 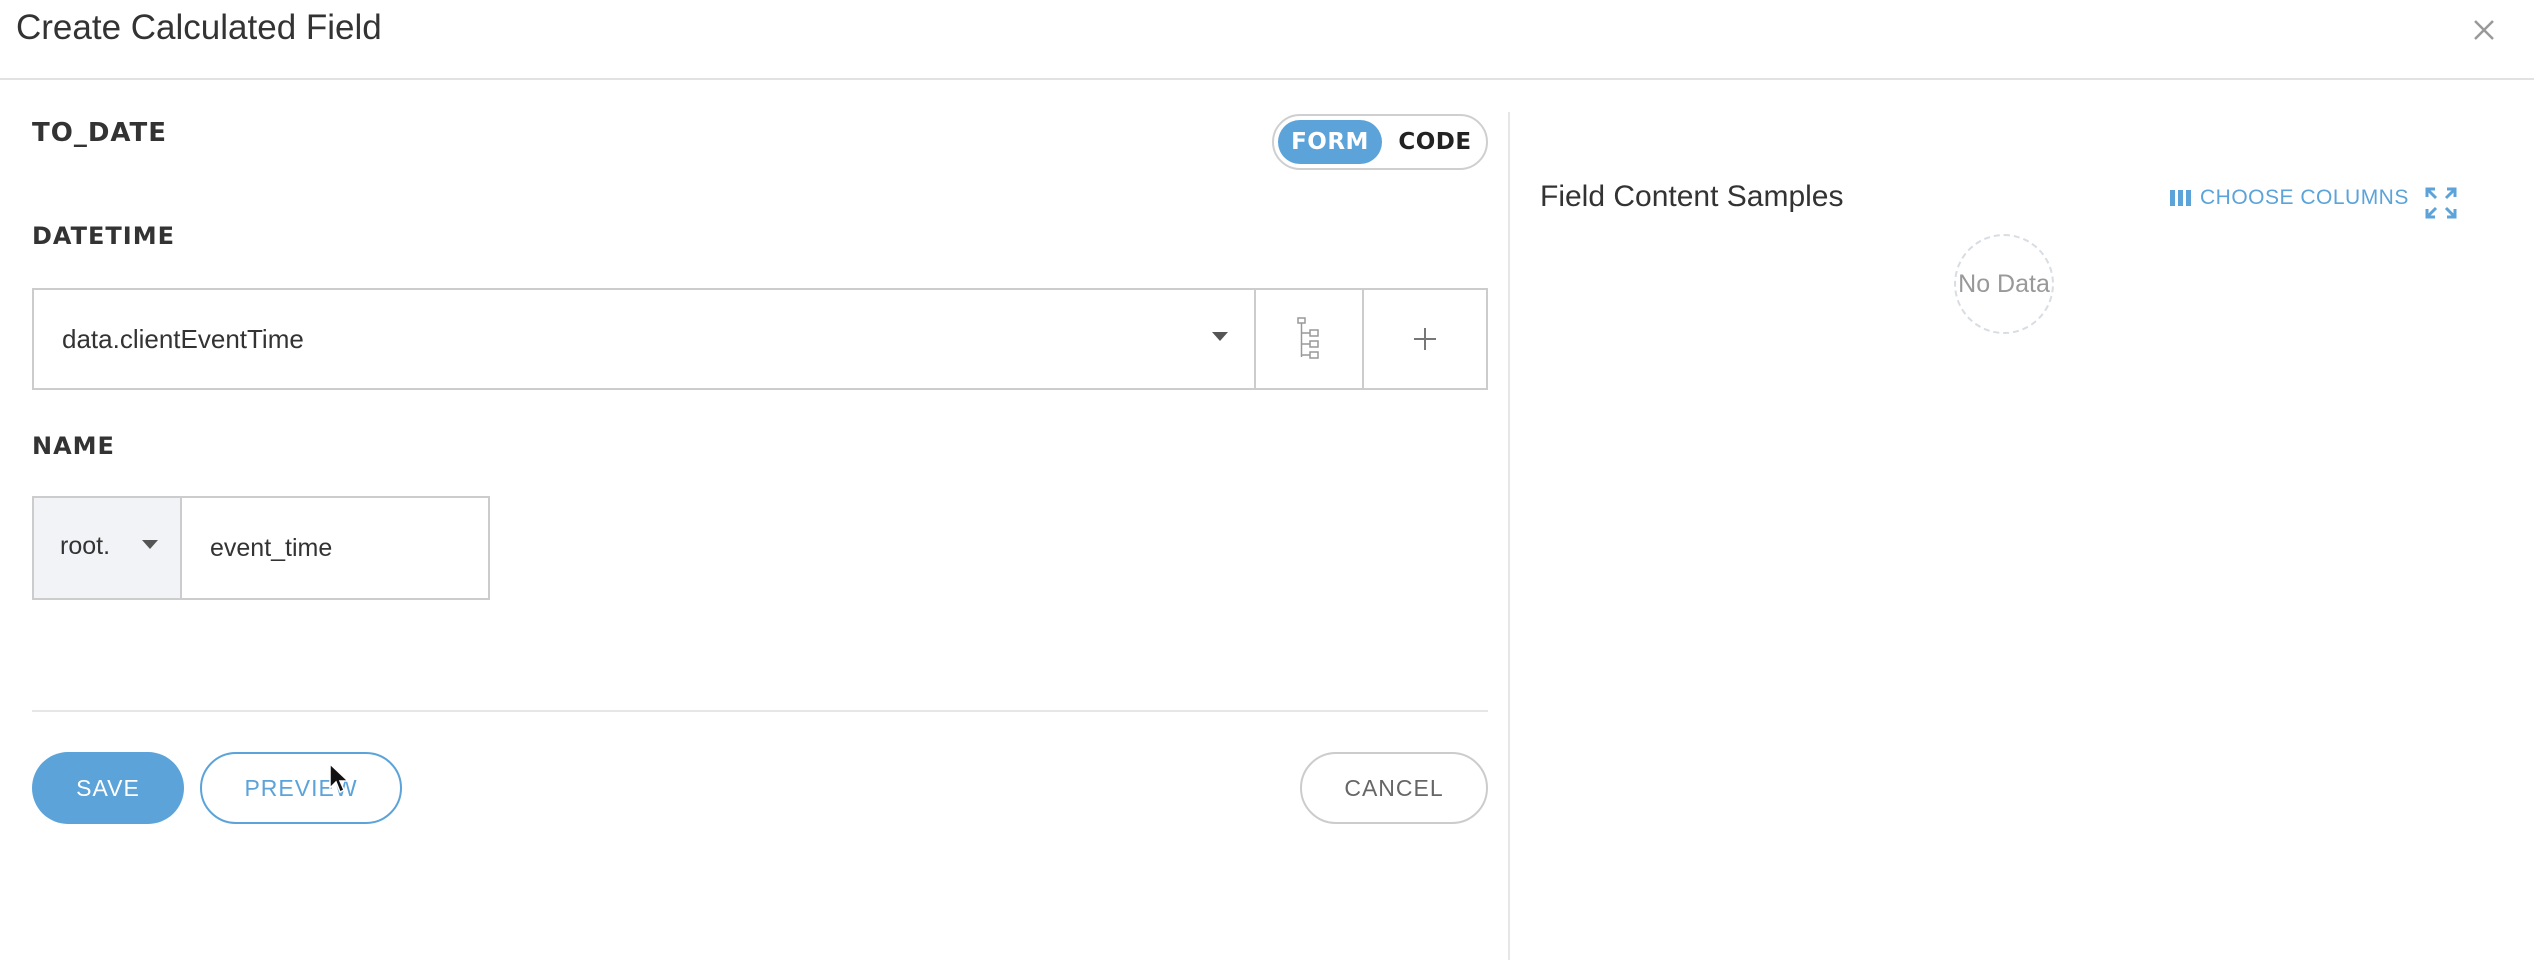 I want to click on close-button, so click(x=2484, y=30).